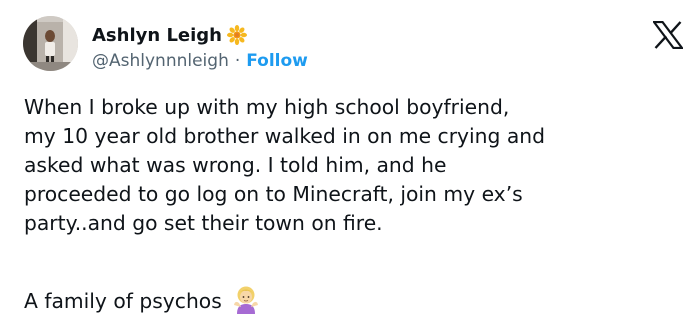 The width and height of the screenshot is (698, 319). What do you see at coordinates (235, 165) in the screenshot?
I see `tweet-text-line: asked what was wrong. I told him, and he` at bounding box center [235, 165].